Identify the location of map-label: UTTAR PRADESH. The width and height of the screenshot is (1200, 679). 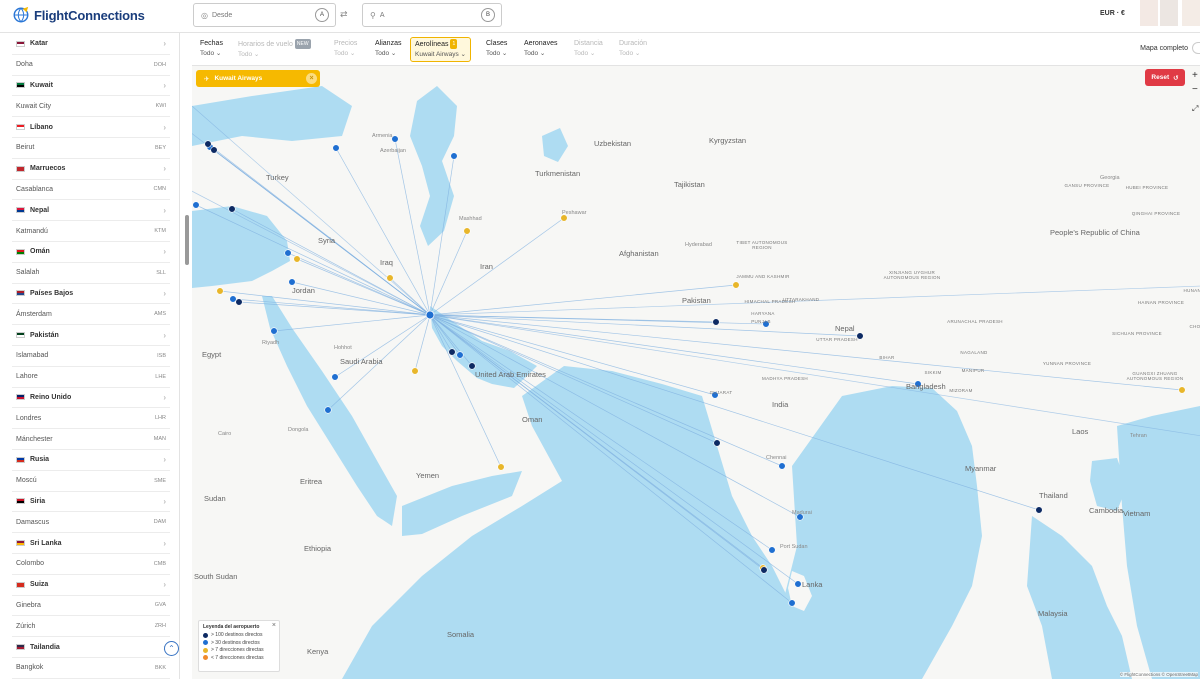
(837, 339).